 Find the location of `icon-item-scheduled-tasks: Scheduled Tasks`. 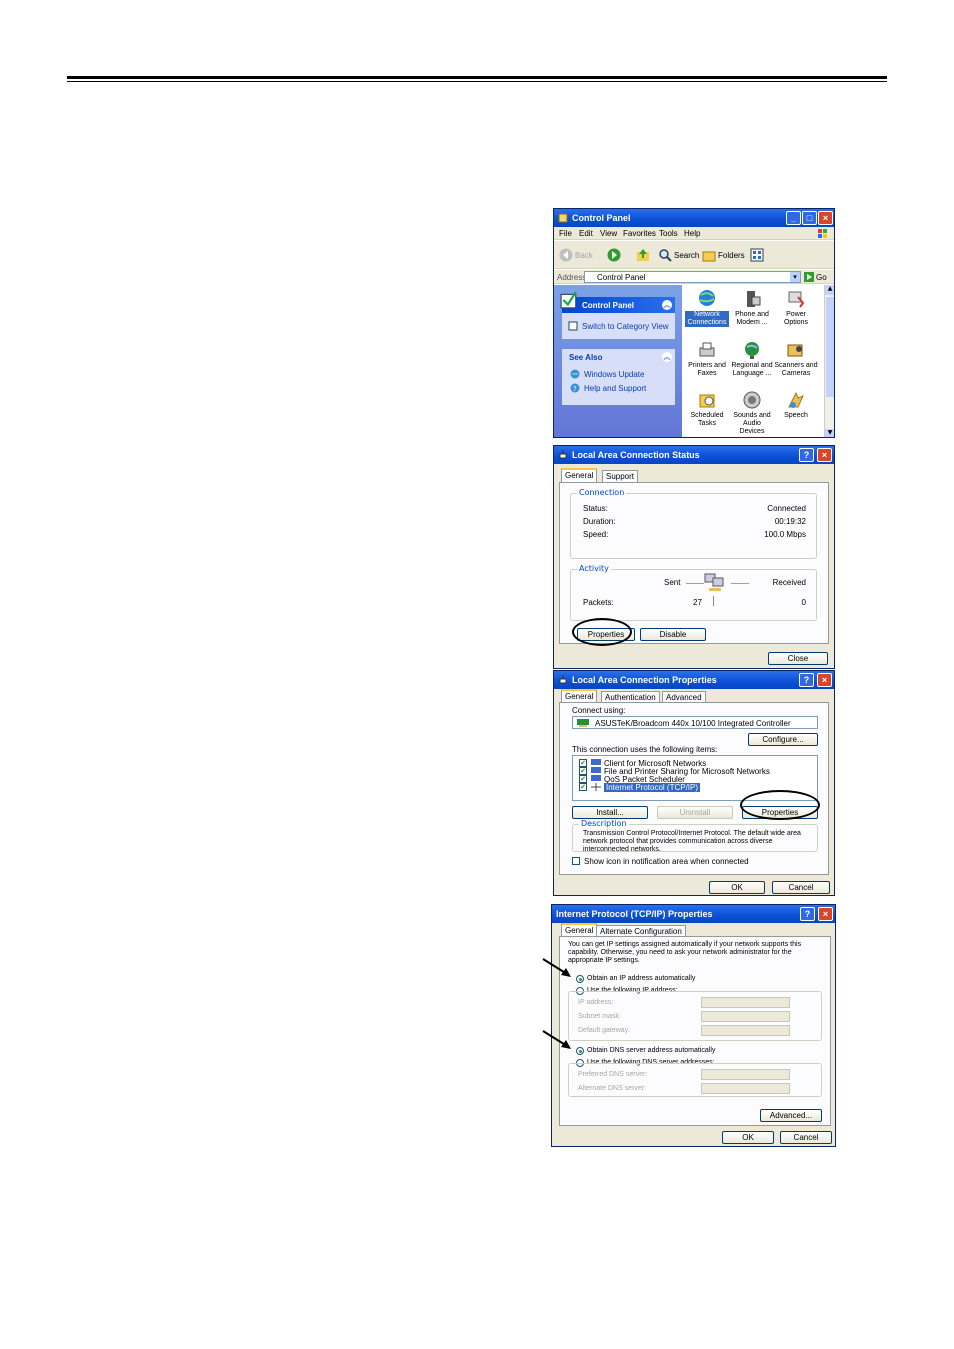

icon-item-scheduled-tasks: Scheduled Tasks is located at coordinates (707, 412).